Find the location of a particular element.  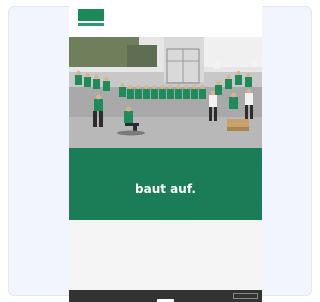

cookie-banner is located at coordinates (165, 296).